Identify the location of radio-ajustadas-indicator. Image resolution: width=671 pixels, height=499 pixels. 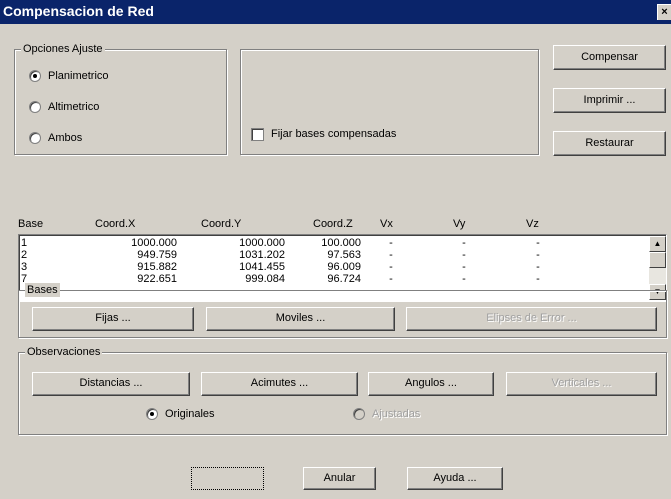
(359, 414).